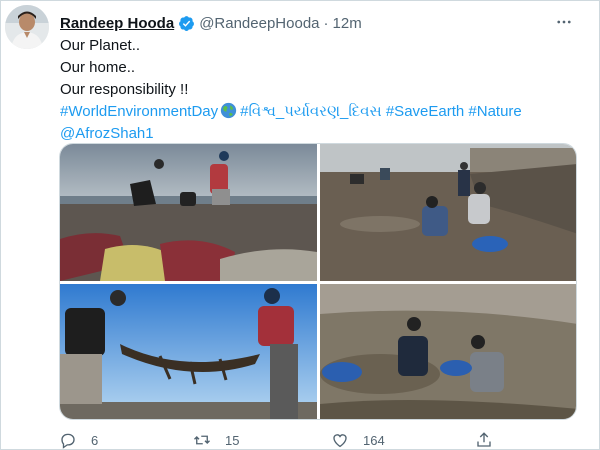 The image size is (600, 450). What do you see at coordinates (187, 23) in the screenshot?
I see `verified-badge-icon` at bounding box center [187, 23].